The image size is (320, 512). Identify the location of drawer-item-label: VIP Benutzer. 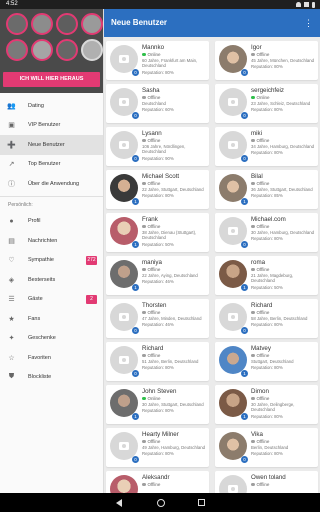
(44, 125).